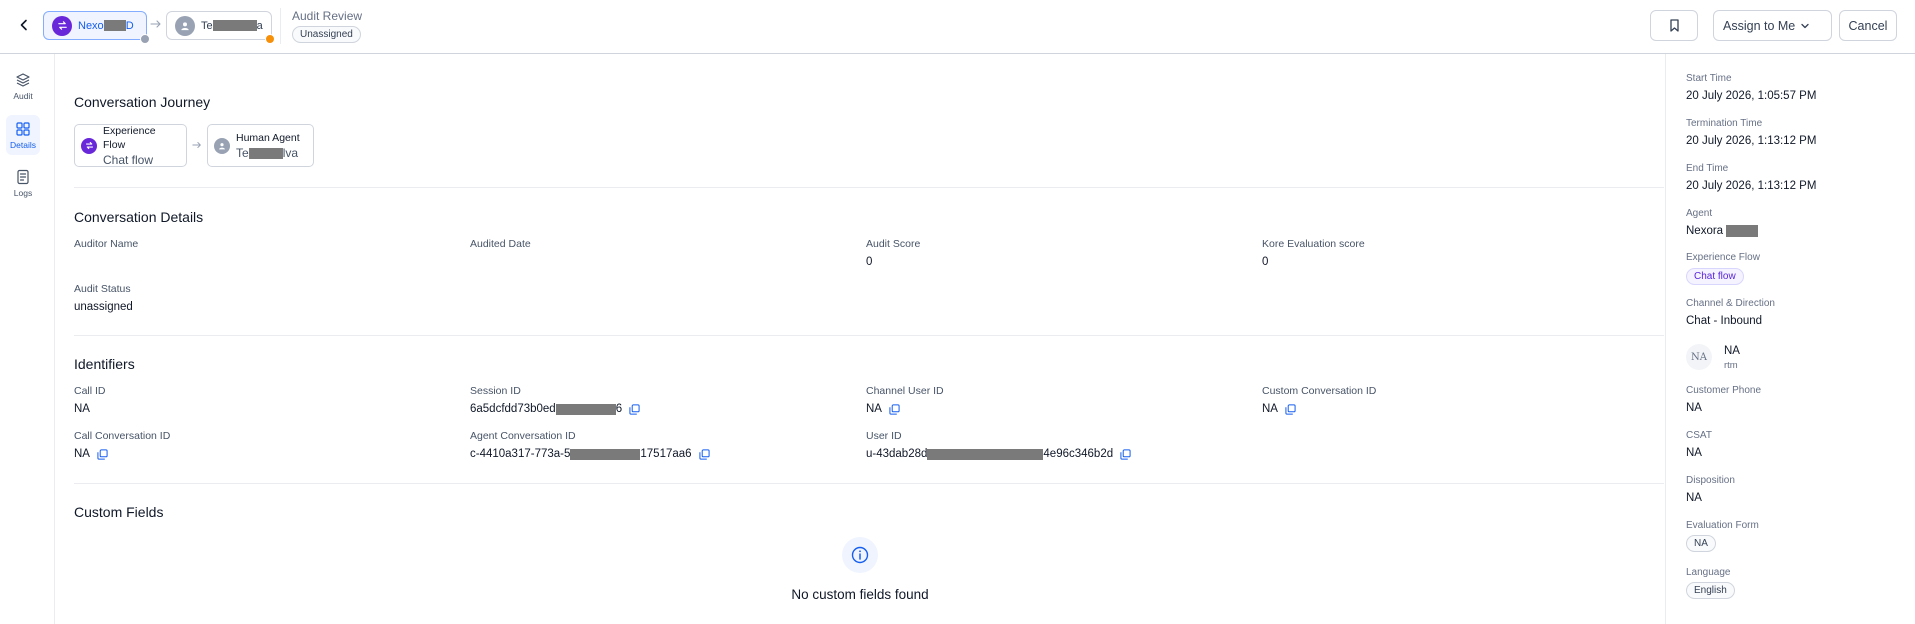 The width and height of the screenshot is (1915, 624). I want to click on rail-item-details: Details, so click(23, 135).